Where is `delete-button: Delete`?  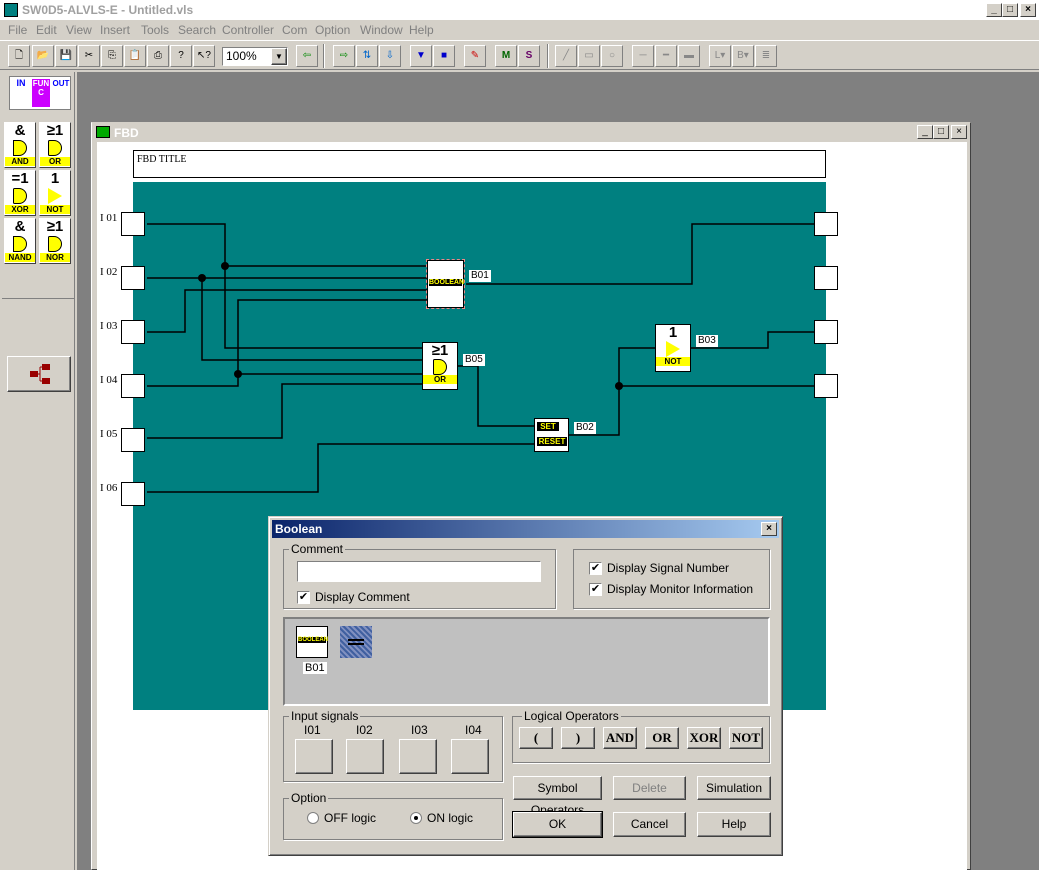 delete-button: Delete is located at coordinates (649, 788).